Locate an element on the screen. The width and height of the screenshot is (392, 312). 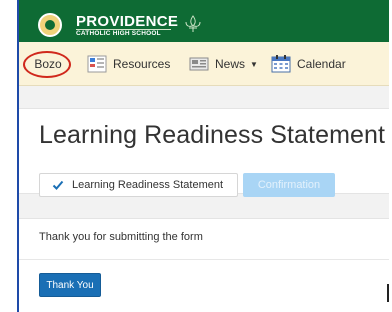
calendar-icon is located at coordinates (281, 64).